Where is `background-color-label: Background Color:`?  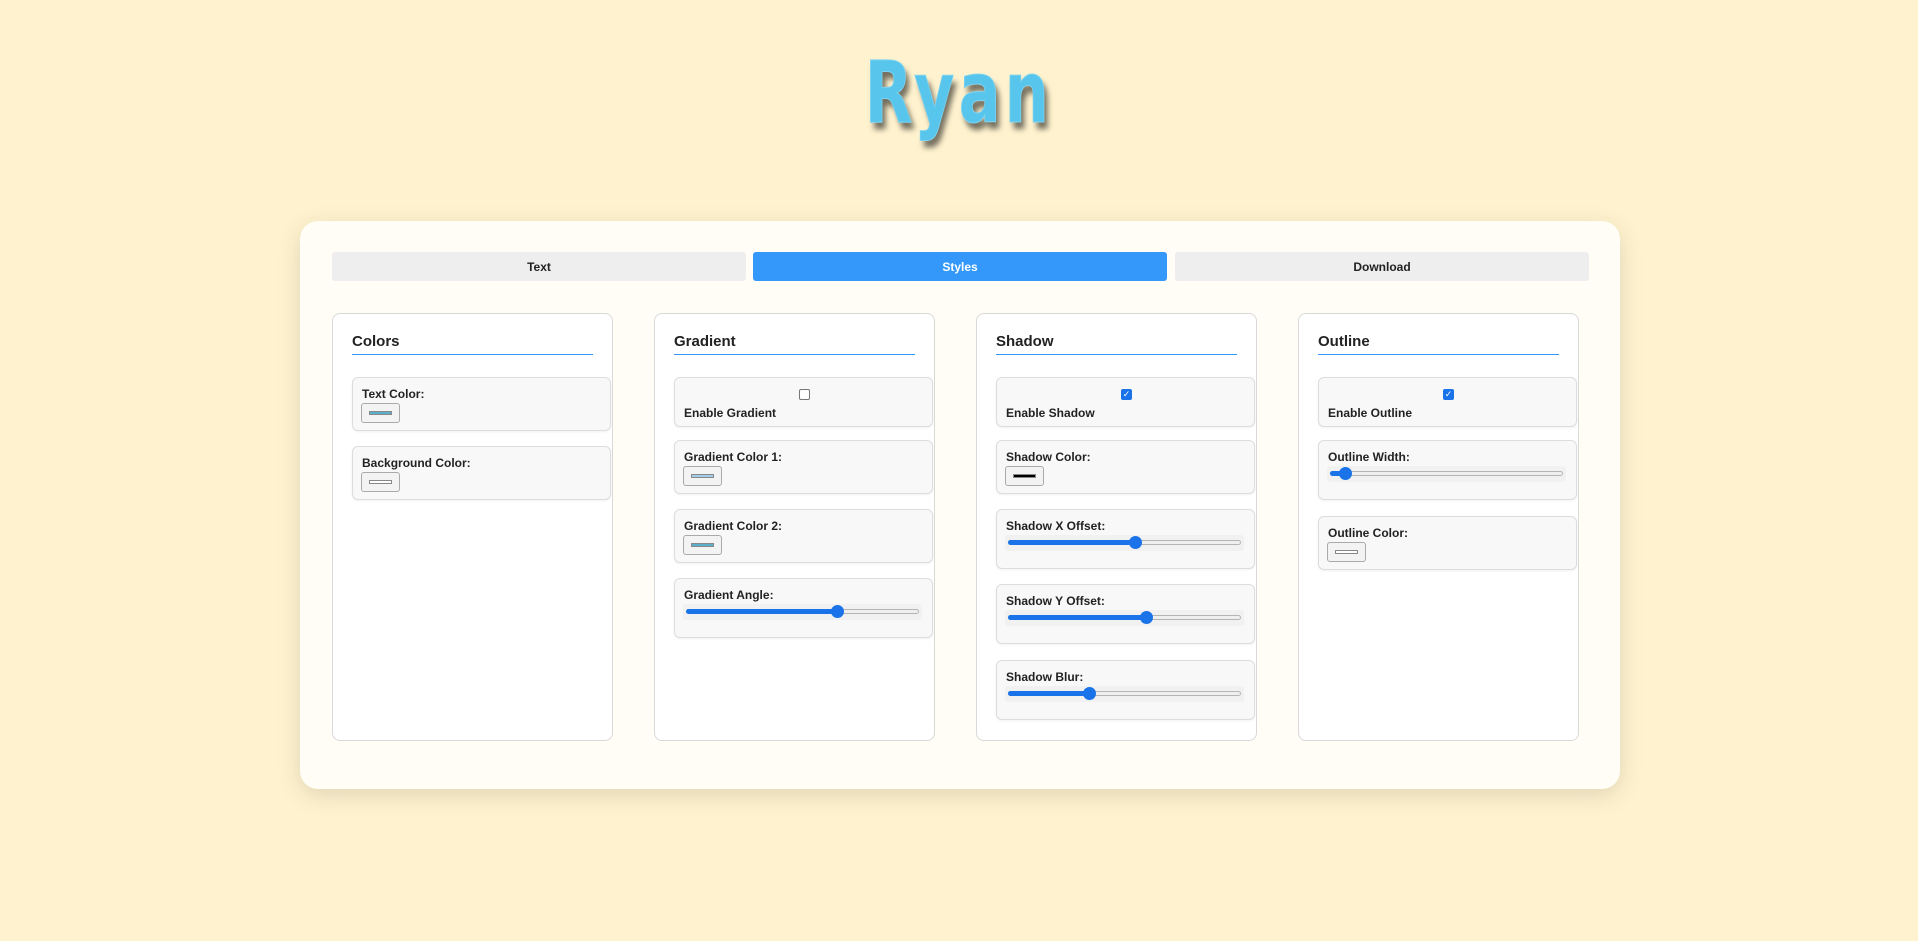 background-color-label: Background Color: is located at coordinates (416, 463).